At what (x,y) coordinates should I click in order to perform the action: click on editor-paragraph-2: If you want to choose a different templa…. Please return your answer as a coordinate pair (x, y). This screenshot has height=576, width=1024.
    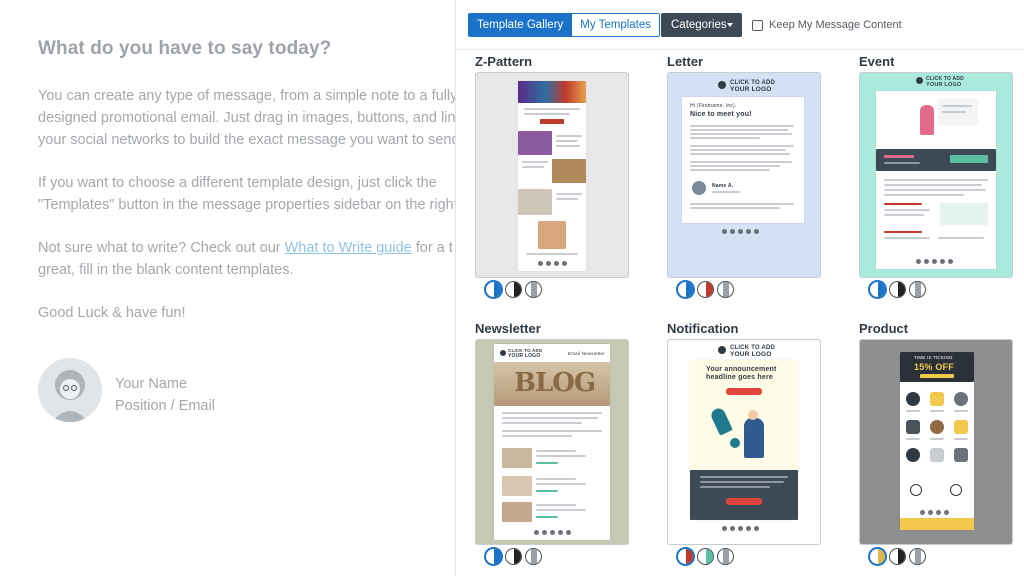
    Looking at the image, I should click on (246, 194).